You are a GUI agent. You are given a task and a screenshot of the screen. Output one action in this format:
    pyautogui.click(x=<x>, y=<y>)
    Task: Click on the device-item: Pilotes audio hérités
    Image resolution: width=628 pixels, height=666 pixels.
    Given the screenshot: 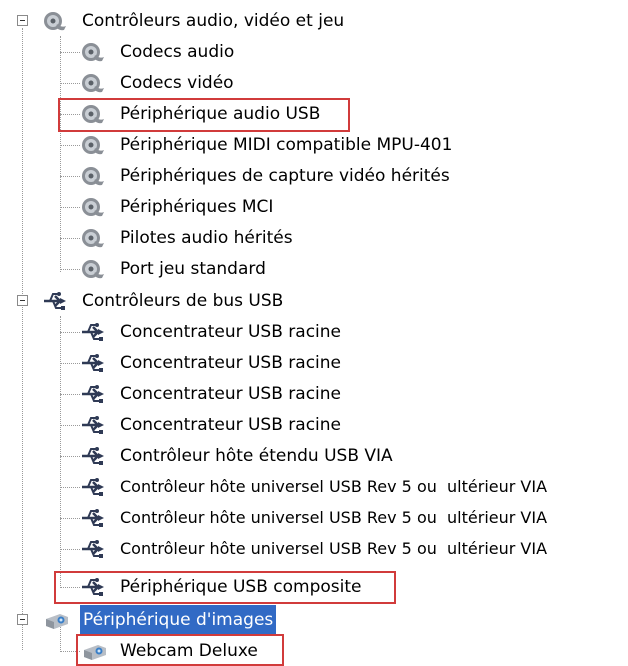 What is the action you would take?
    pyautogui.click(x=314, y=238)
    